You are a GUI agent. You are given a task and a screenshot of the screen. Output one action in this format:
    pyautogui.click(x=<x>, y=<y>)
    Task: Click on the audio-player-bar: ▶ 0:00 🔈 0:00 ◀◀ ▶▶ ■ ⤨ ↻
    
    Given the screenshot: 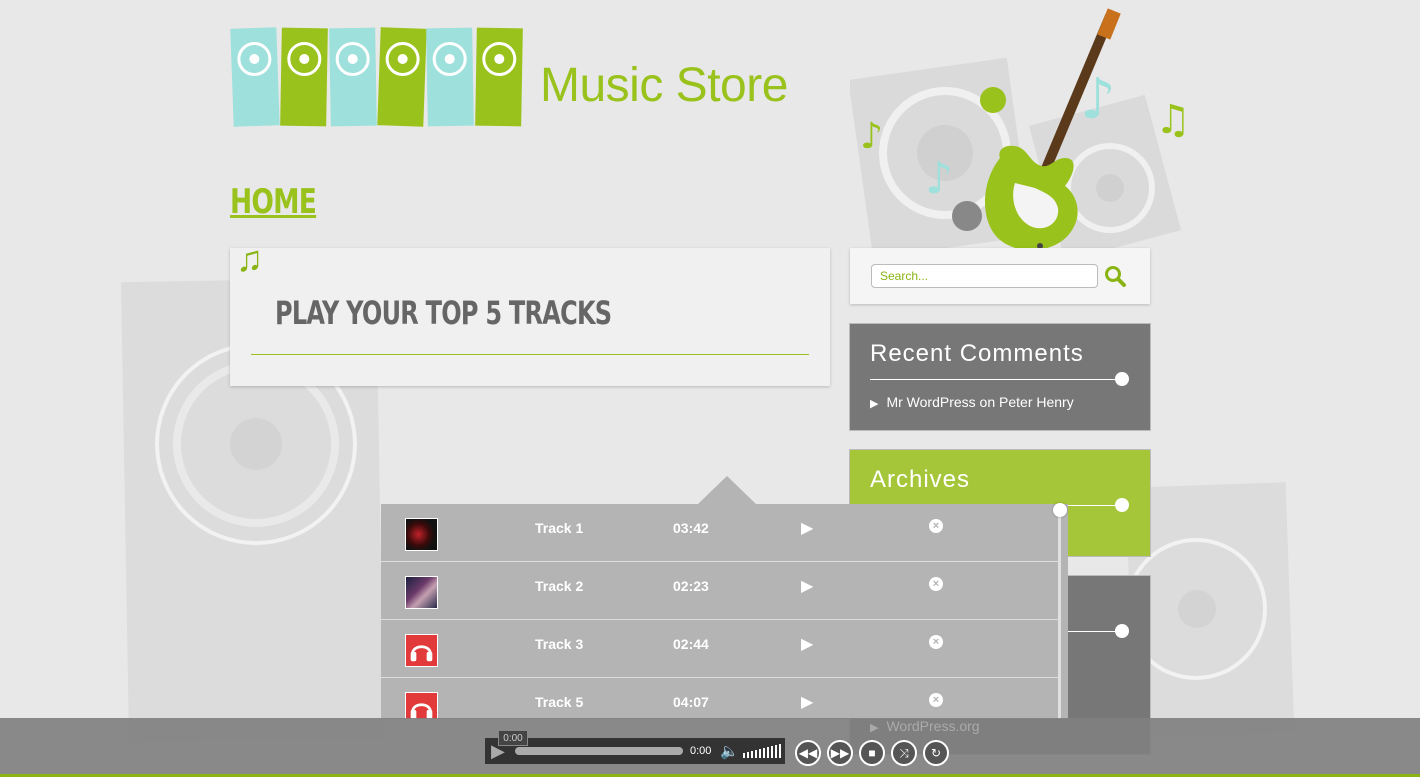 What is the action you would take?
    pyautogui.click(x=710, y=747)
    